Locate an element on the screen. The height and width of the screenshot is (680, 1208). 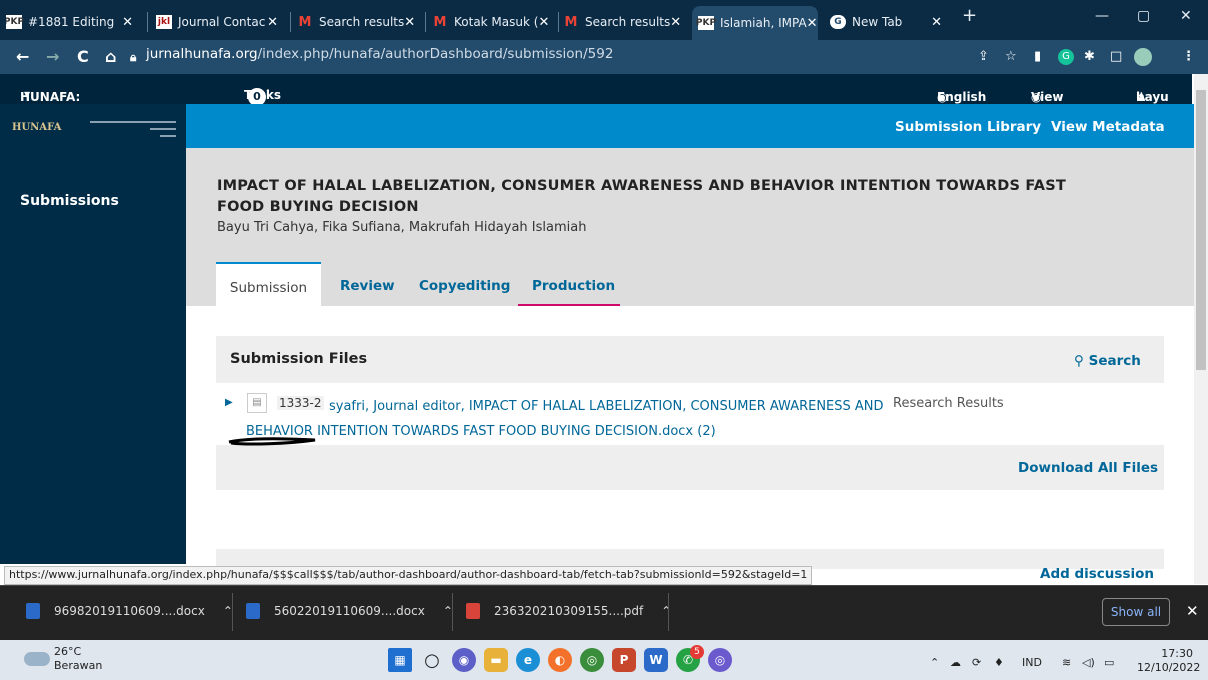
extensions-puzzle-icon: ✱ is located at coordinates (1089, 56).